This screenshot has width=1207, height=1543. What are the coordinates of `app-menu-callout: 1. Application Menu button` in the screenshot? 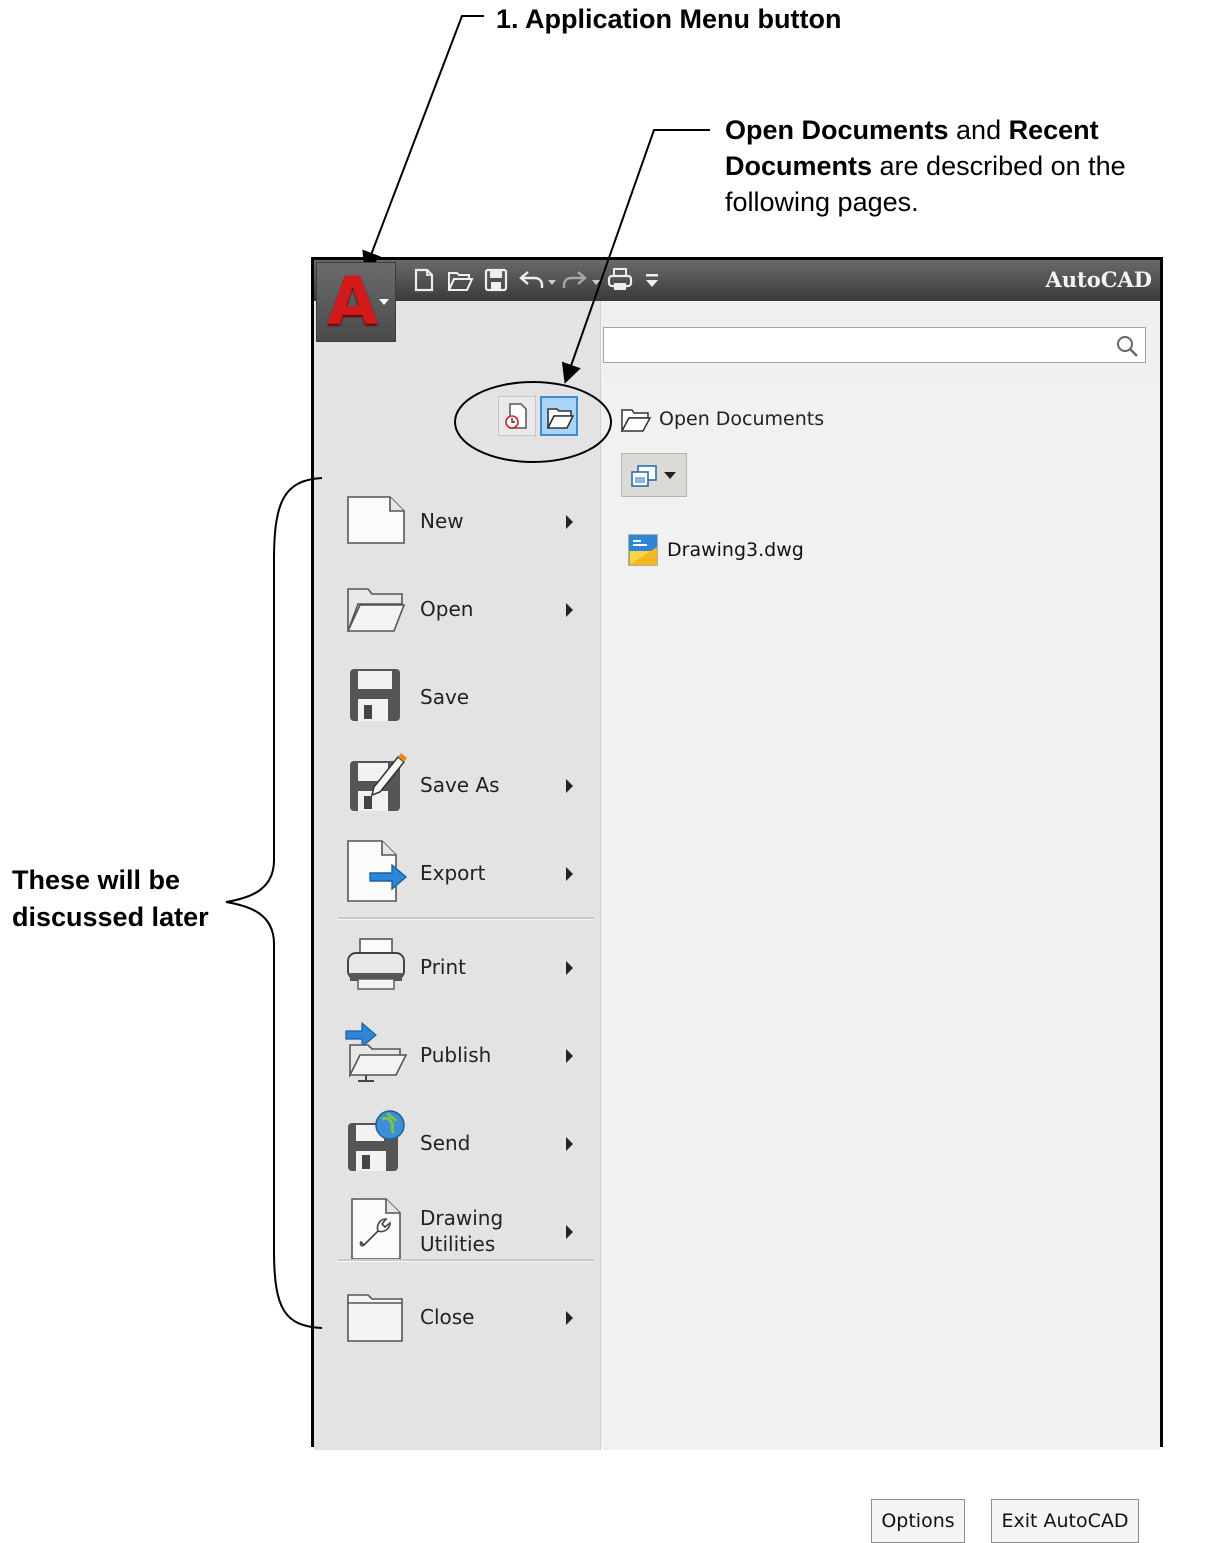 It's located at (669, 19).